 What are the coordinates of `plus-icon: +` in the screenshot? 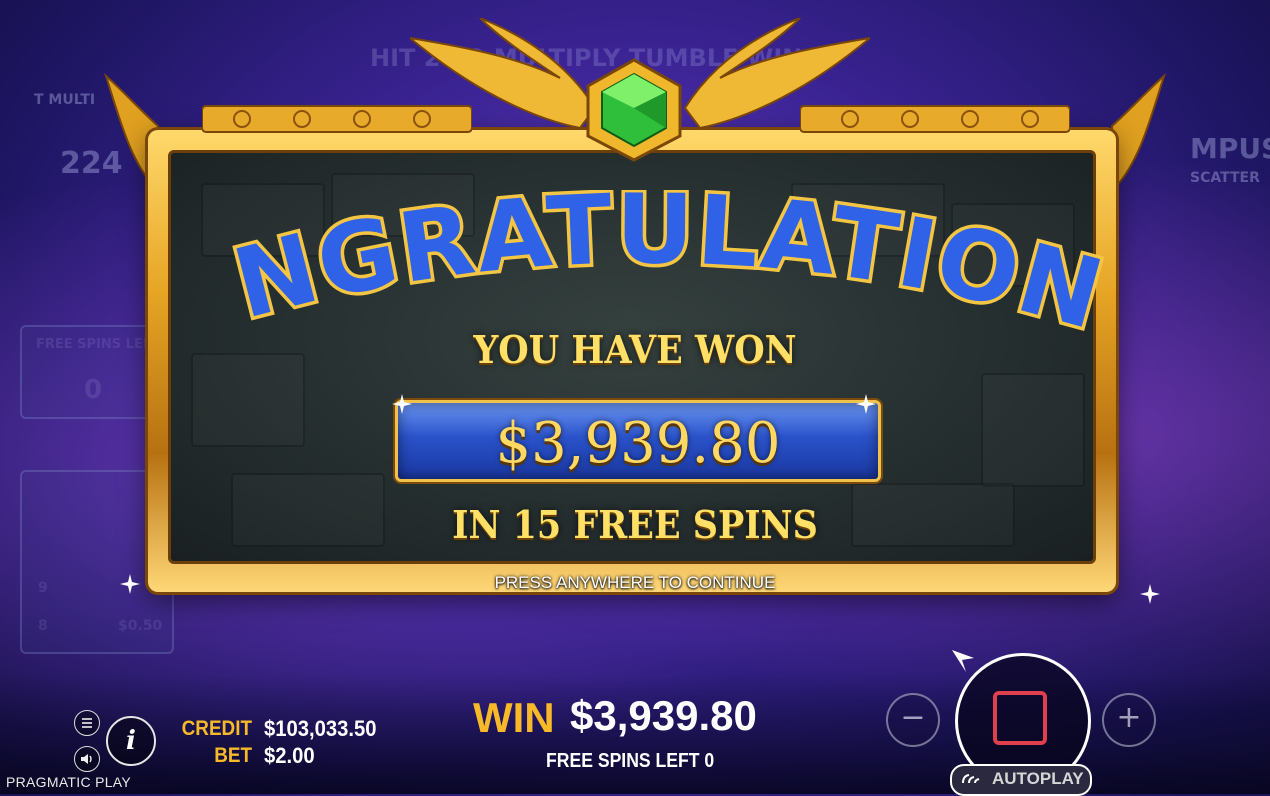 It's located at (1129, 717).